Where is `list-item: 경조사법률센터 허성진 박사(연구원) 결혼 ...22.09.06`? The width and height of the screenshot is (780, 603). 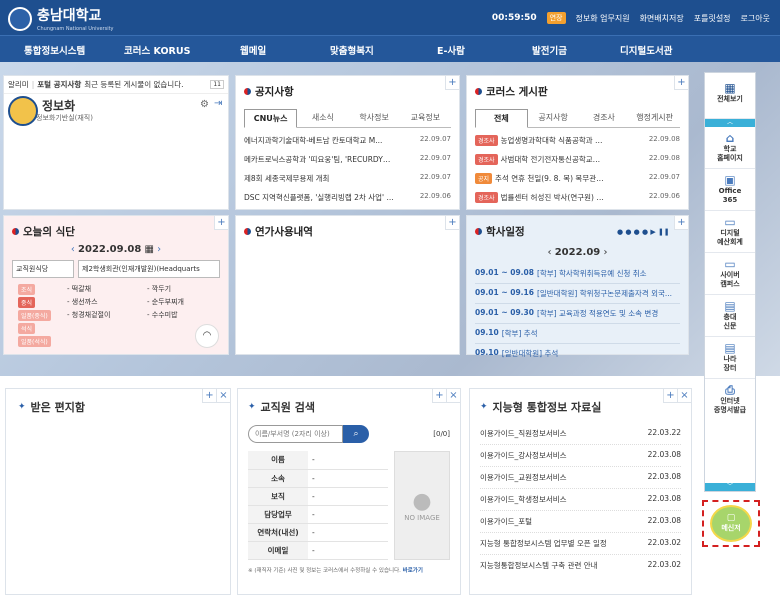 list-item: 경조사법률센터 허성진 박사(연구원) 결혼 ...22.09.06 is located at coordinates (577, 197).